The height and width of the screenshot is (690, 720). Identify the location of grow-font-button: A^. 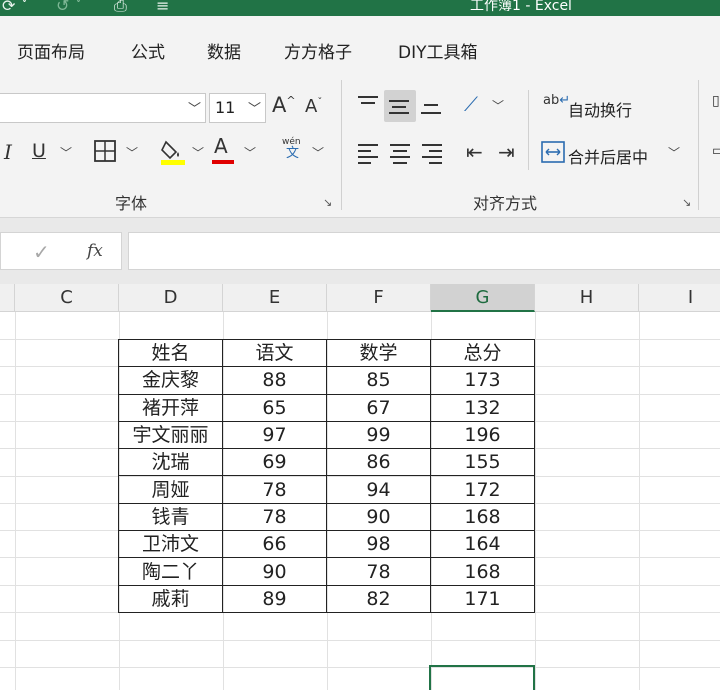
(284, 105).